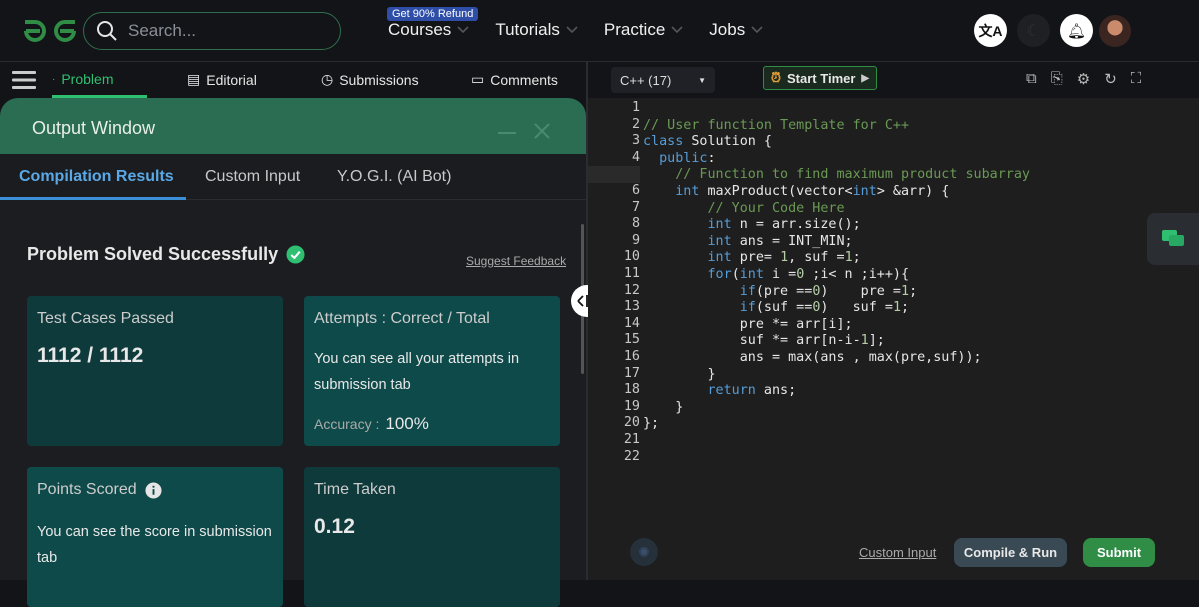  Describe the element at coordinates (736, 30) in the screenshot. I see `nav-jobs: Jobs` at that location.